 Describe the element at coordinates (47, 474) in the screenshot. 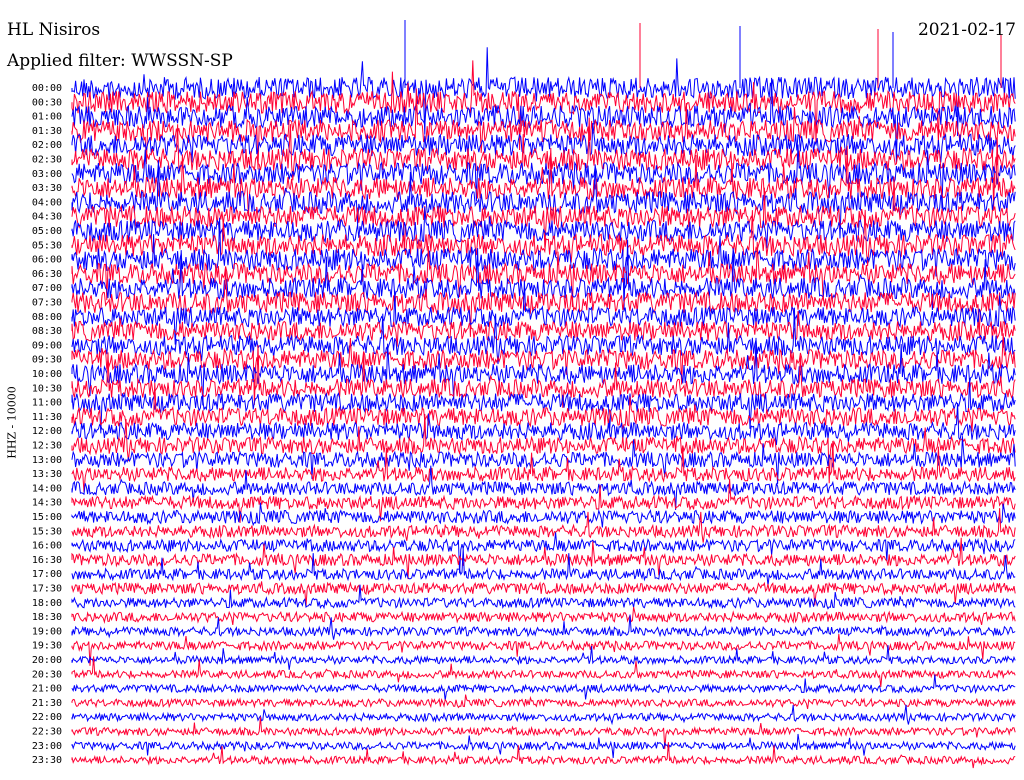

I see `time-tick-label: 13:30` at that location.